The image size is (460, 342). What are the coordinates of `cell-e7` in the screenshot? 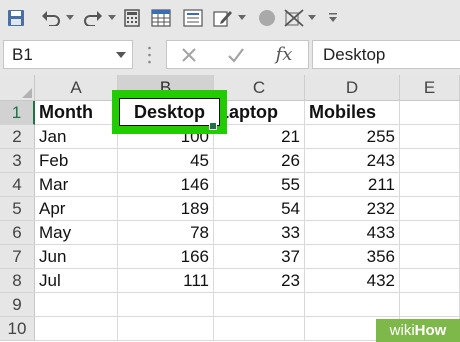 It's located at (430, 257).